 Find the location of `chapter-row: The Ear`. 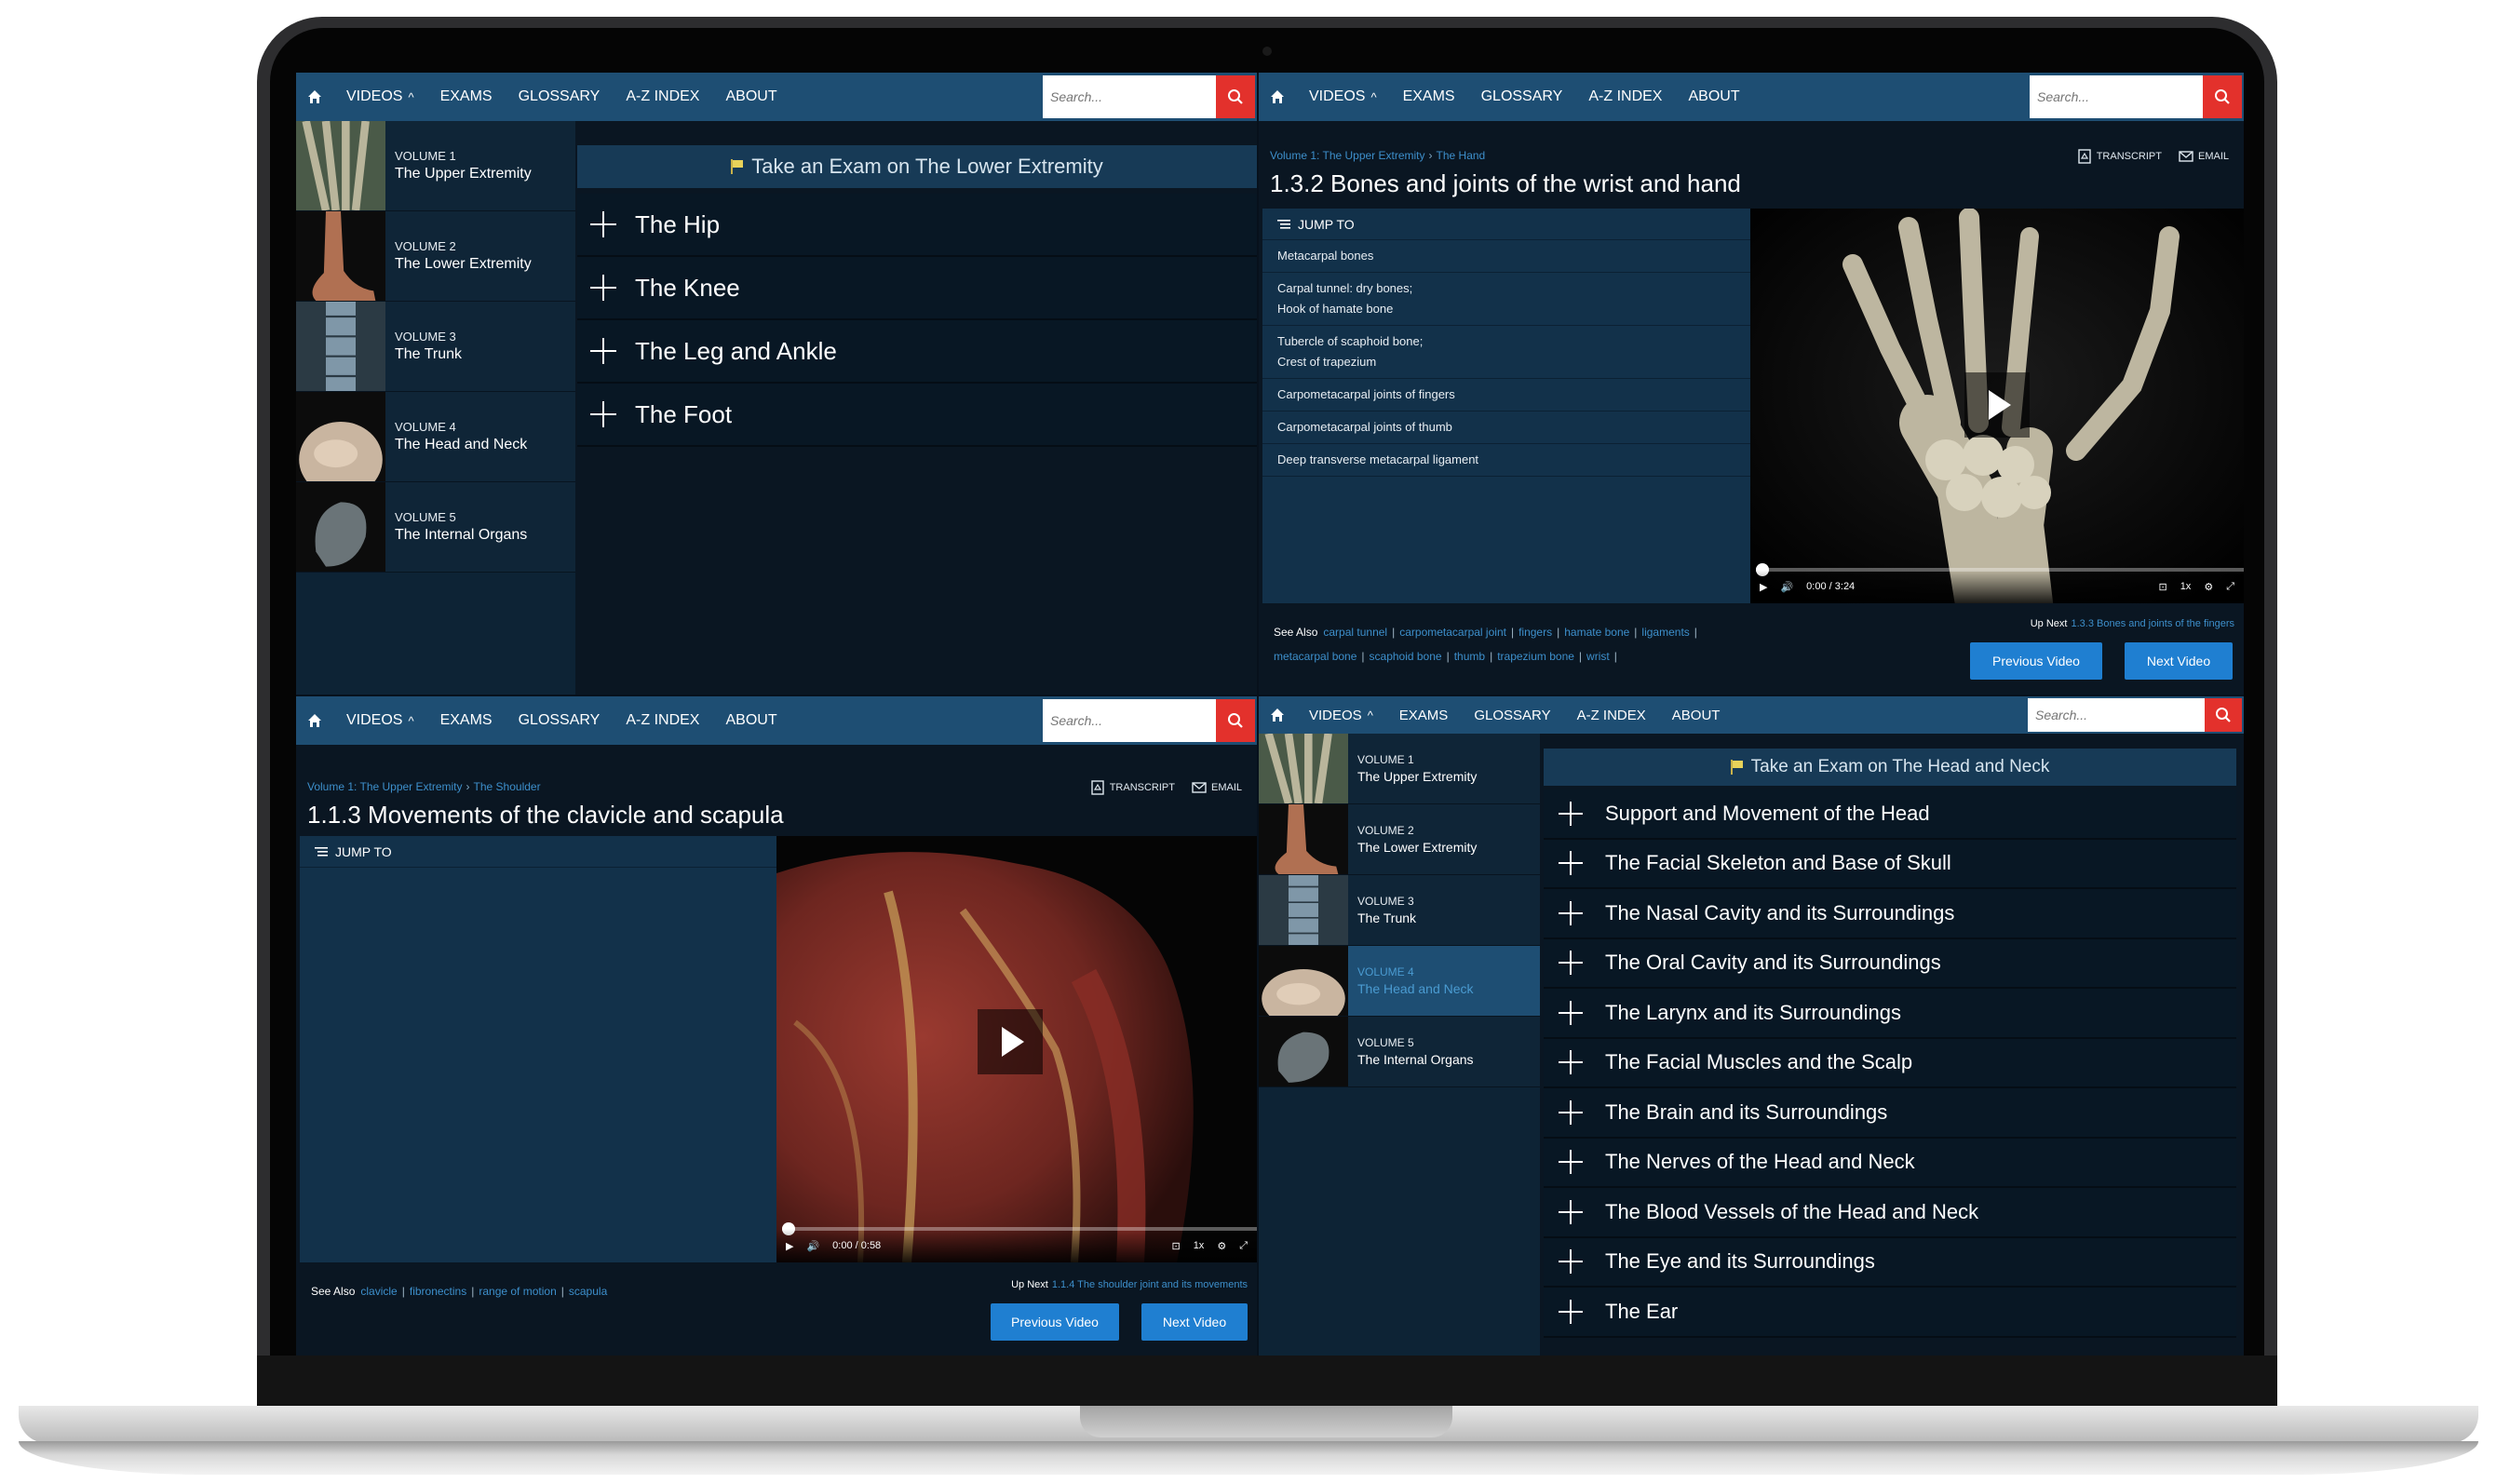

chapter-row: The Ear is located at coordinates (1890, 1313).